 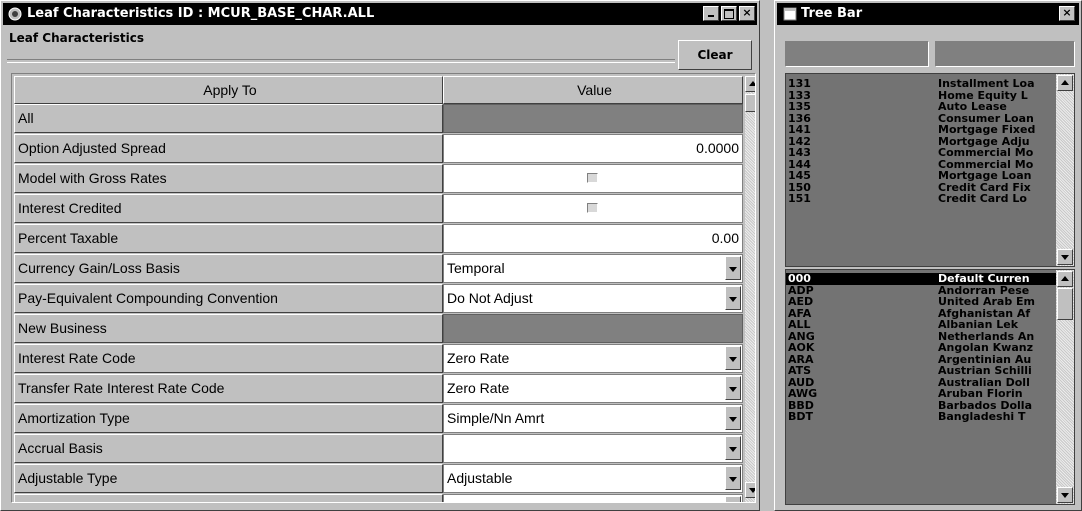 I want to click on item-description: Mortgage Loan, so click(x=985, y=176).